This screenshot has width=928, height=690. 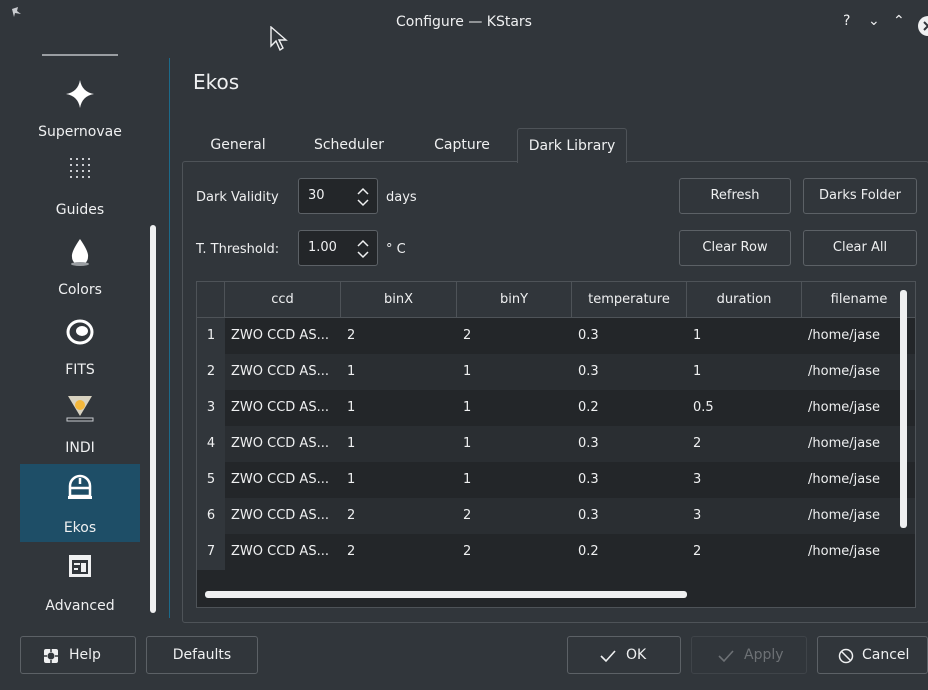 What do you see at coordinates (211, 336) in the screenshot?
I see `row-number: 1` at bounding box center [211, 336].